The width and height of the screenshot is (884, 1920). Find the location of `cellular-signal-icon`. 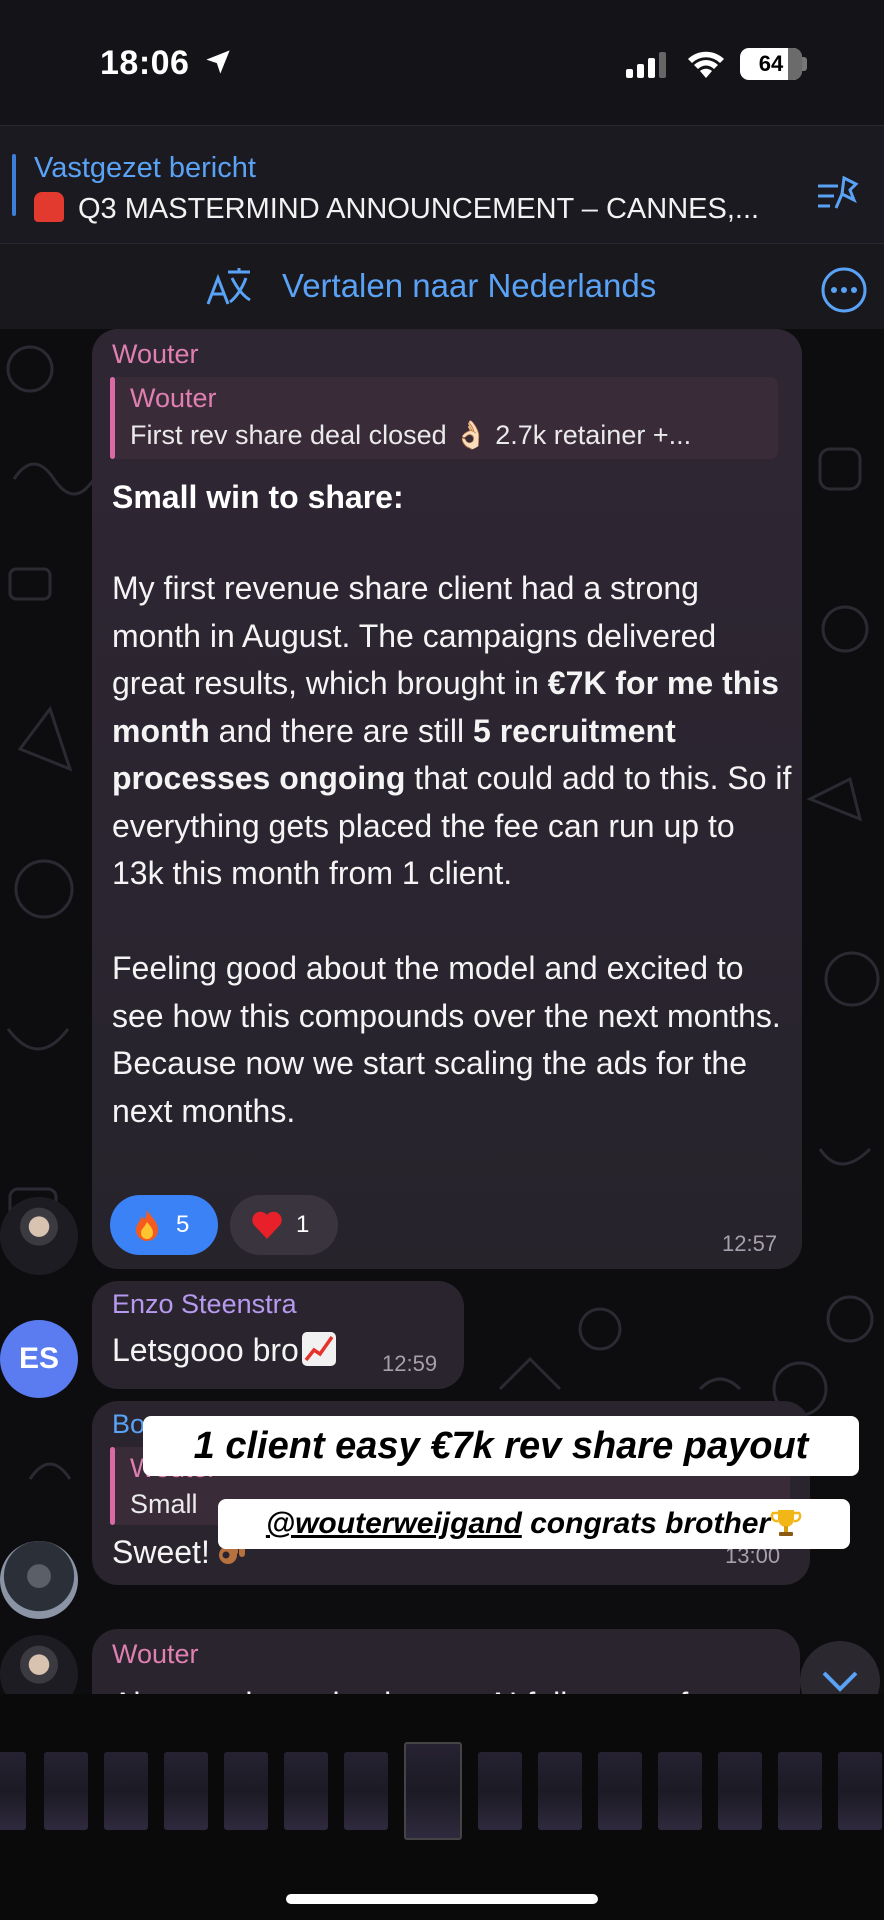

cellular-signal-icon is located at coordinates (646, 65).